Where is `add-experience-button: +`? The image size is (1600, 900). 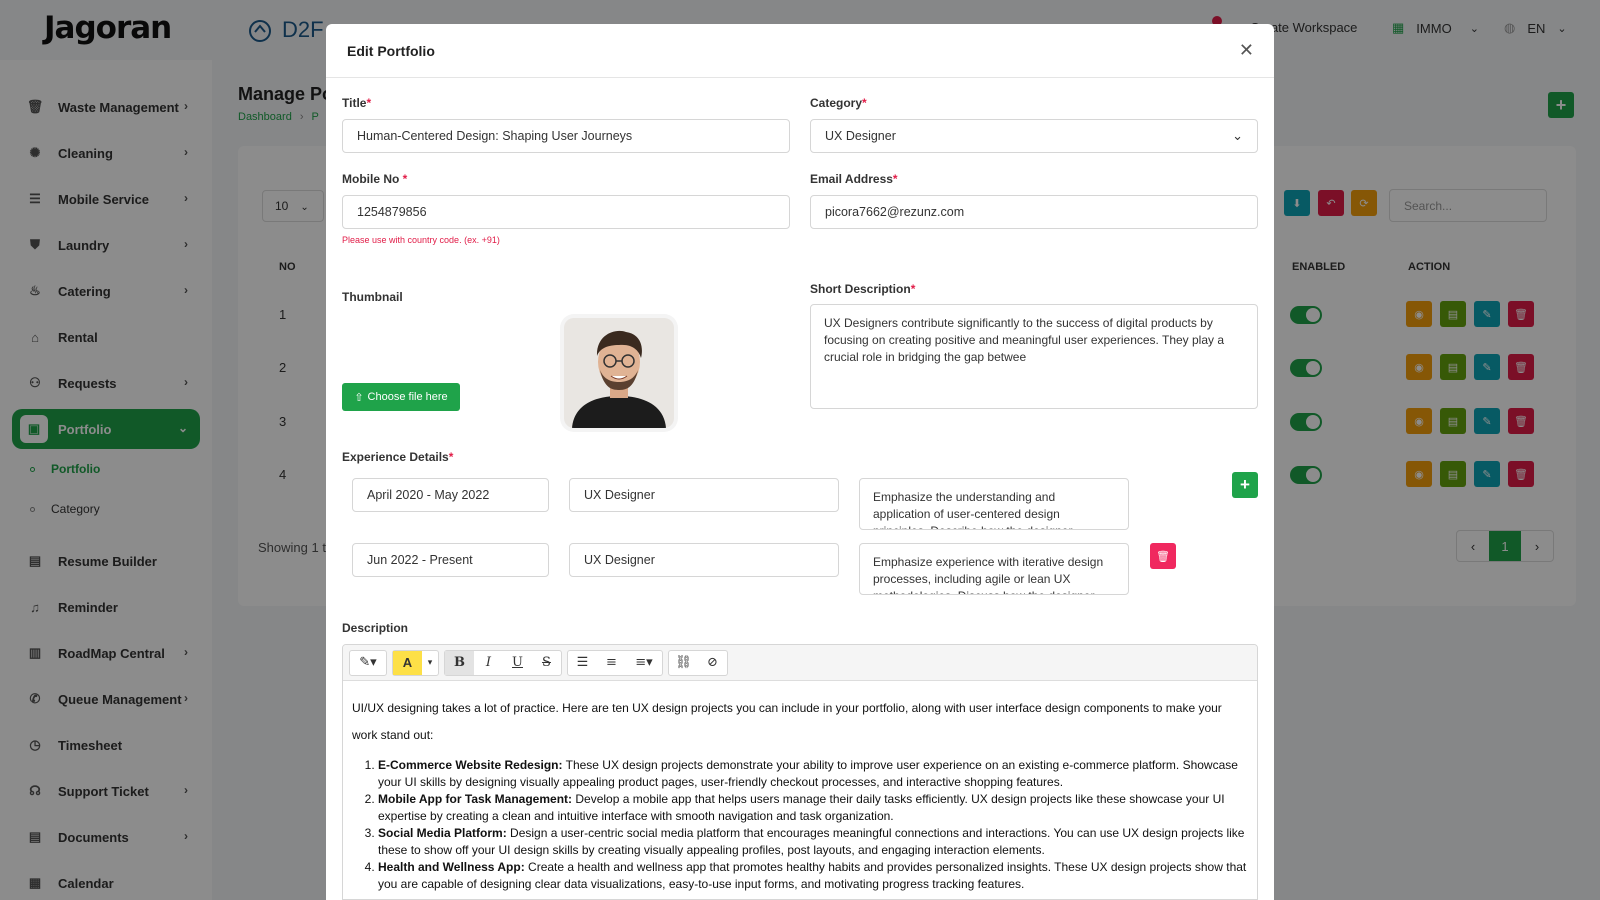
add-experience-button: + is located at coordinates (1245, 485).